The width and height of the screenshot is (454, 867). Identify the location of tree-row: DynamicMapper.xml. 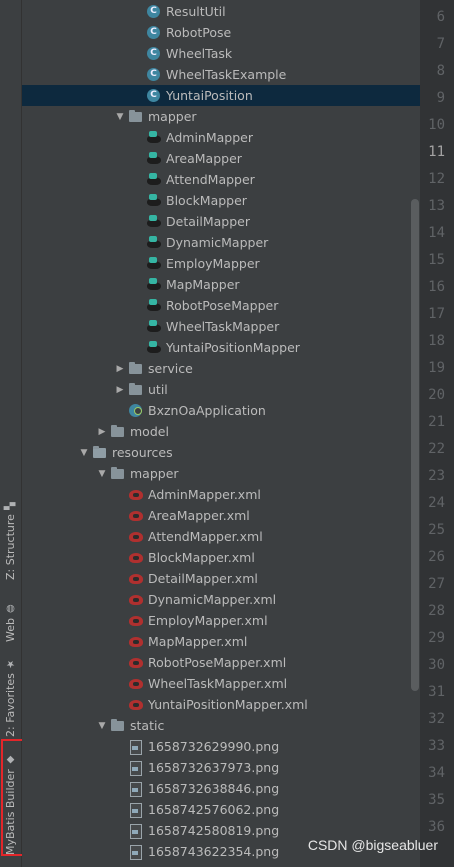
(221, 599).